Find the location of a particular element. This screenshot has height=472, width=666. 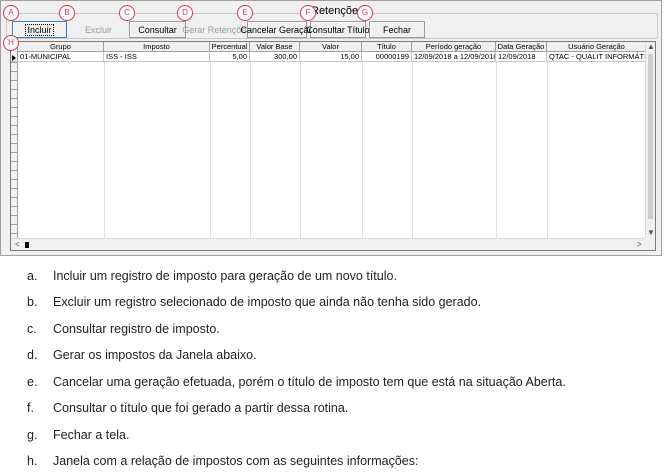

callout-marker-d: D is located at coordinates (185, 13).